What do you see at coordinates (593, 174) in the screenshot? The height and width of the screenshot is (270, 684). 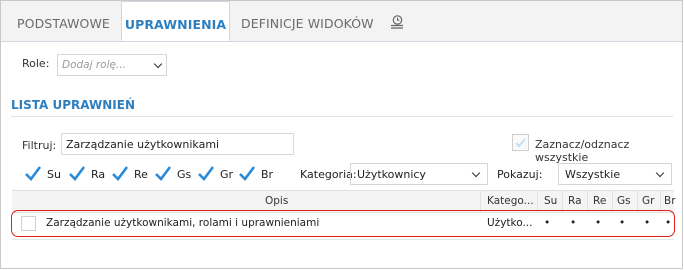 I see `show-value: Wszystkie` at bounding box center [593, 174].